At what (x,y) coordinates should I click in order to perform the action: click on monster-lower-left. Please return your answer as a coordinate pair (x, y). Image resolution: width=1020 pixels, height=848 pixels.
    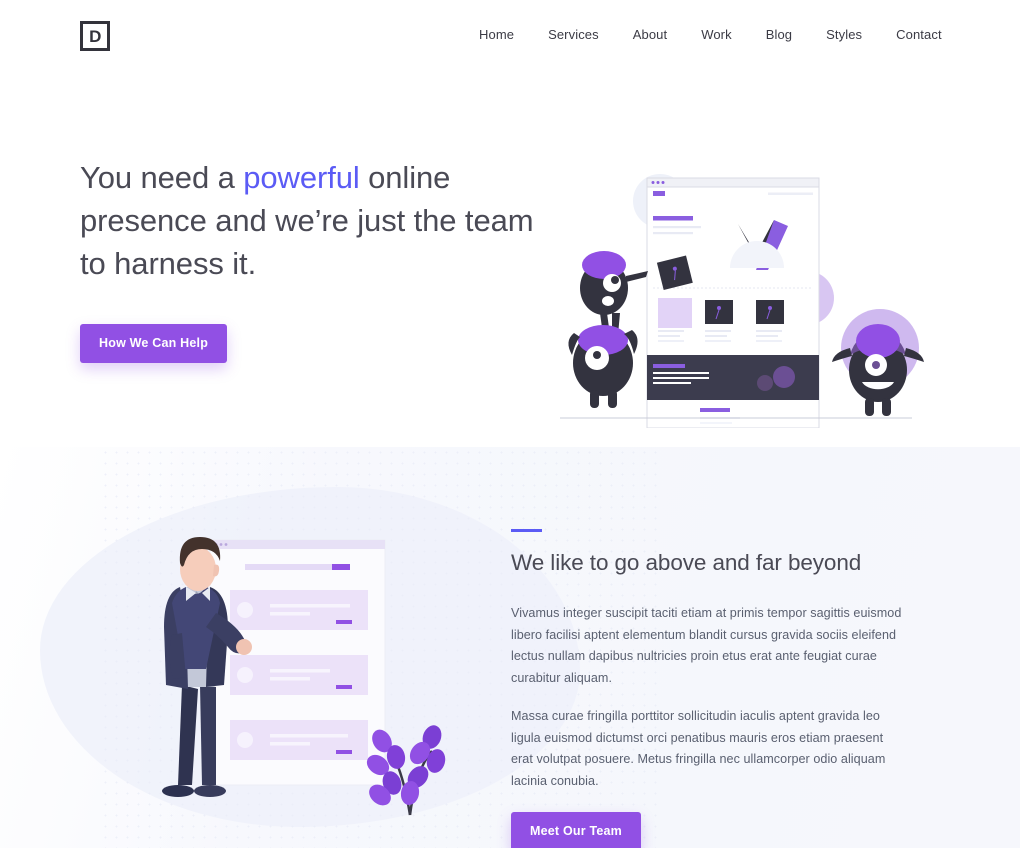
    Looking at the image, I should click on (603, 366).